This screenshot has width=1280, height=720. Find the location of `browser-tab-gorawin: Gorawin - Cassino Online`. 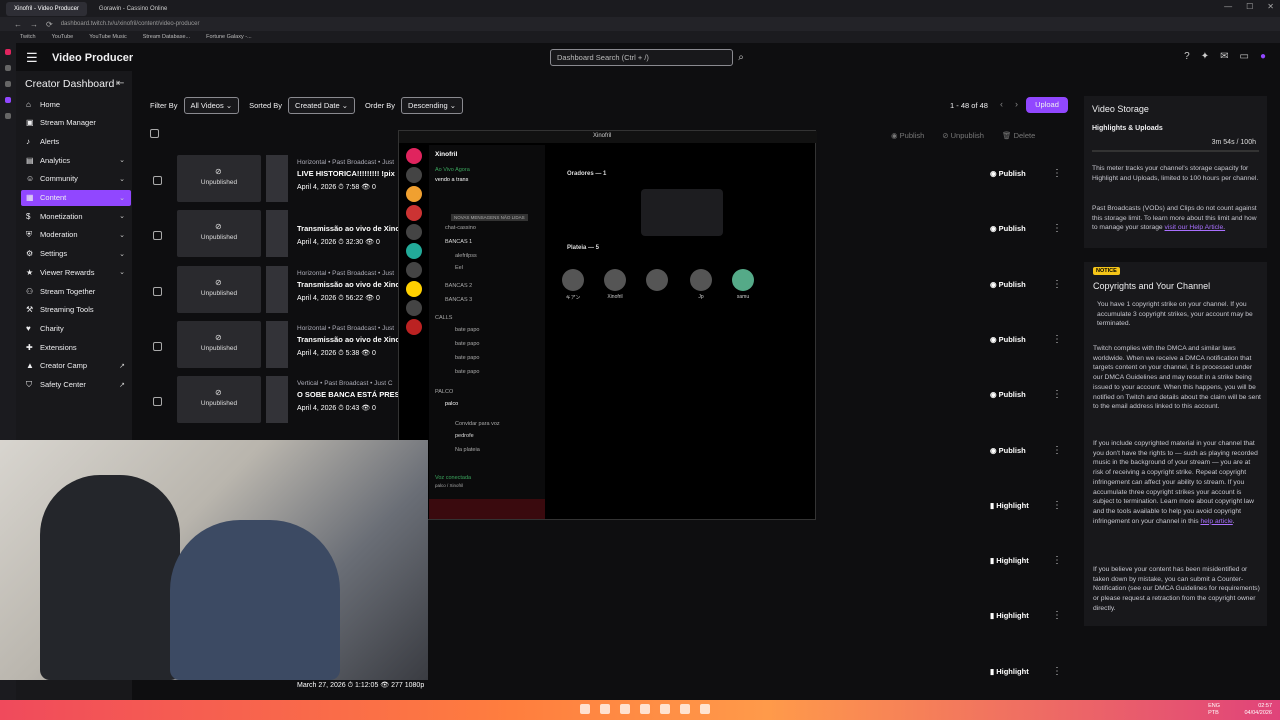

browser-tab-gorawin: Gorawin - Cassino Online is located at coordinates (133, 9).